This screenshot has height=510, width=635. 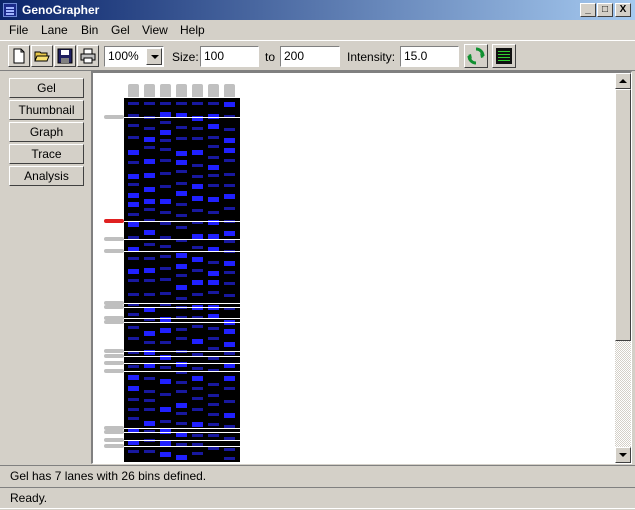 I want to click on print-icon, so click(x=88, y=56).